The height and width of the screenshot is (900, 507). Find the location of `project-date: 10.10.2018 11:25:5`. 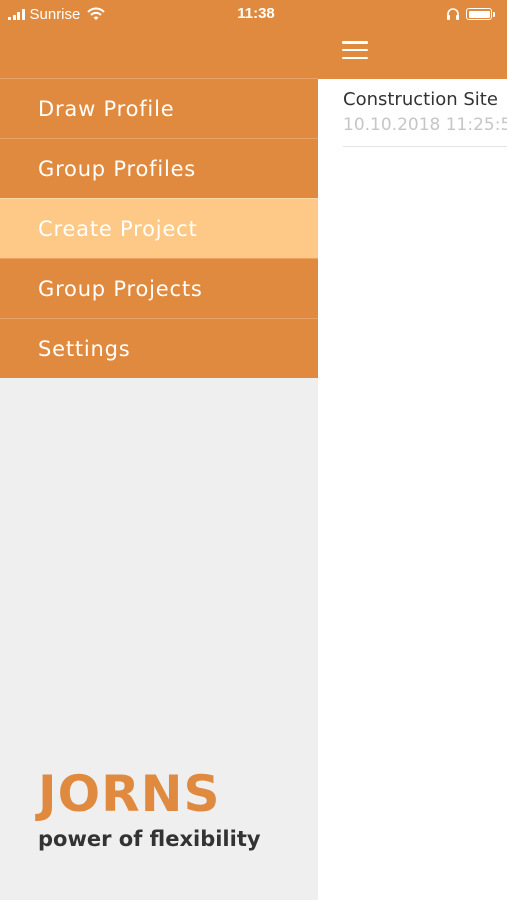

project-date: 10.10.2018 11:25:5 is located at coordinates (425, 125).